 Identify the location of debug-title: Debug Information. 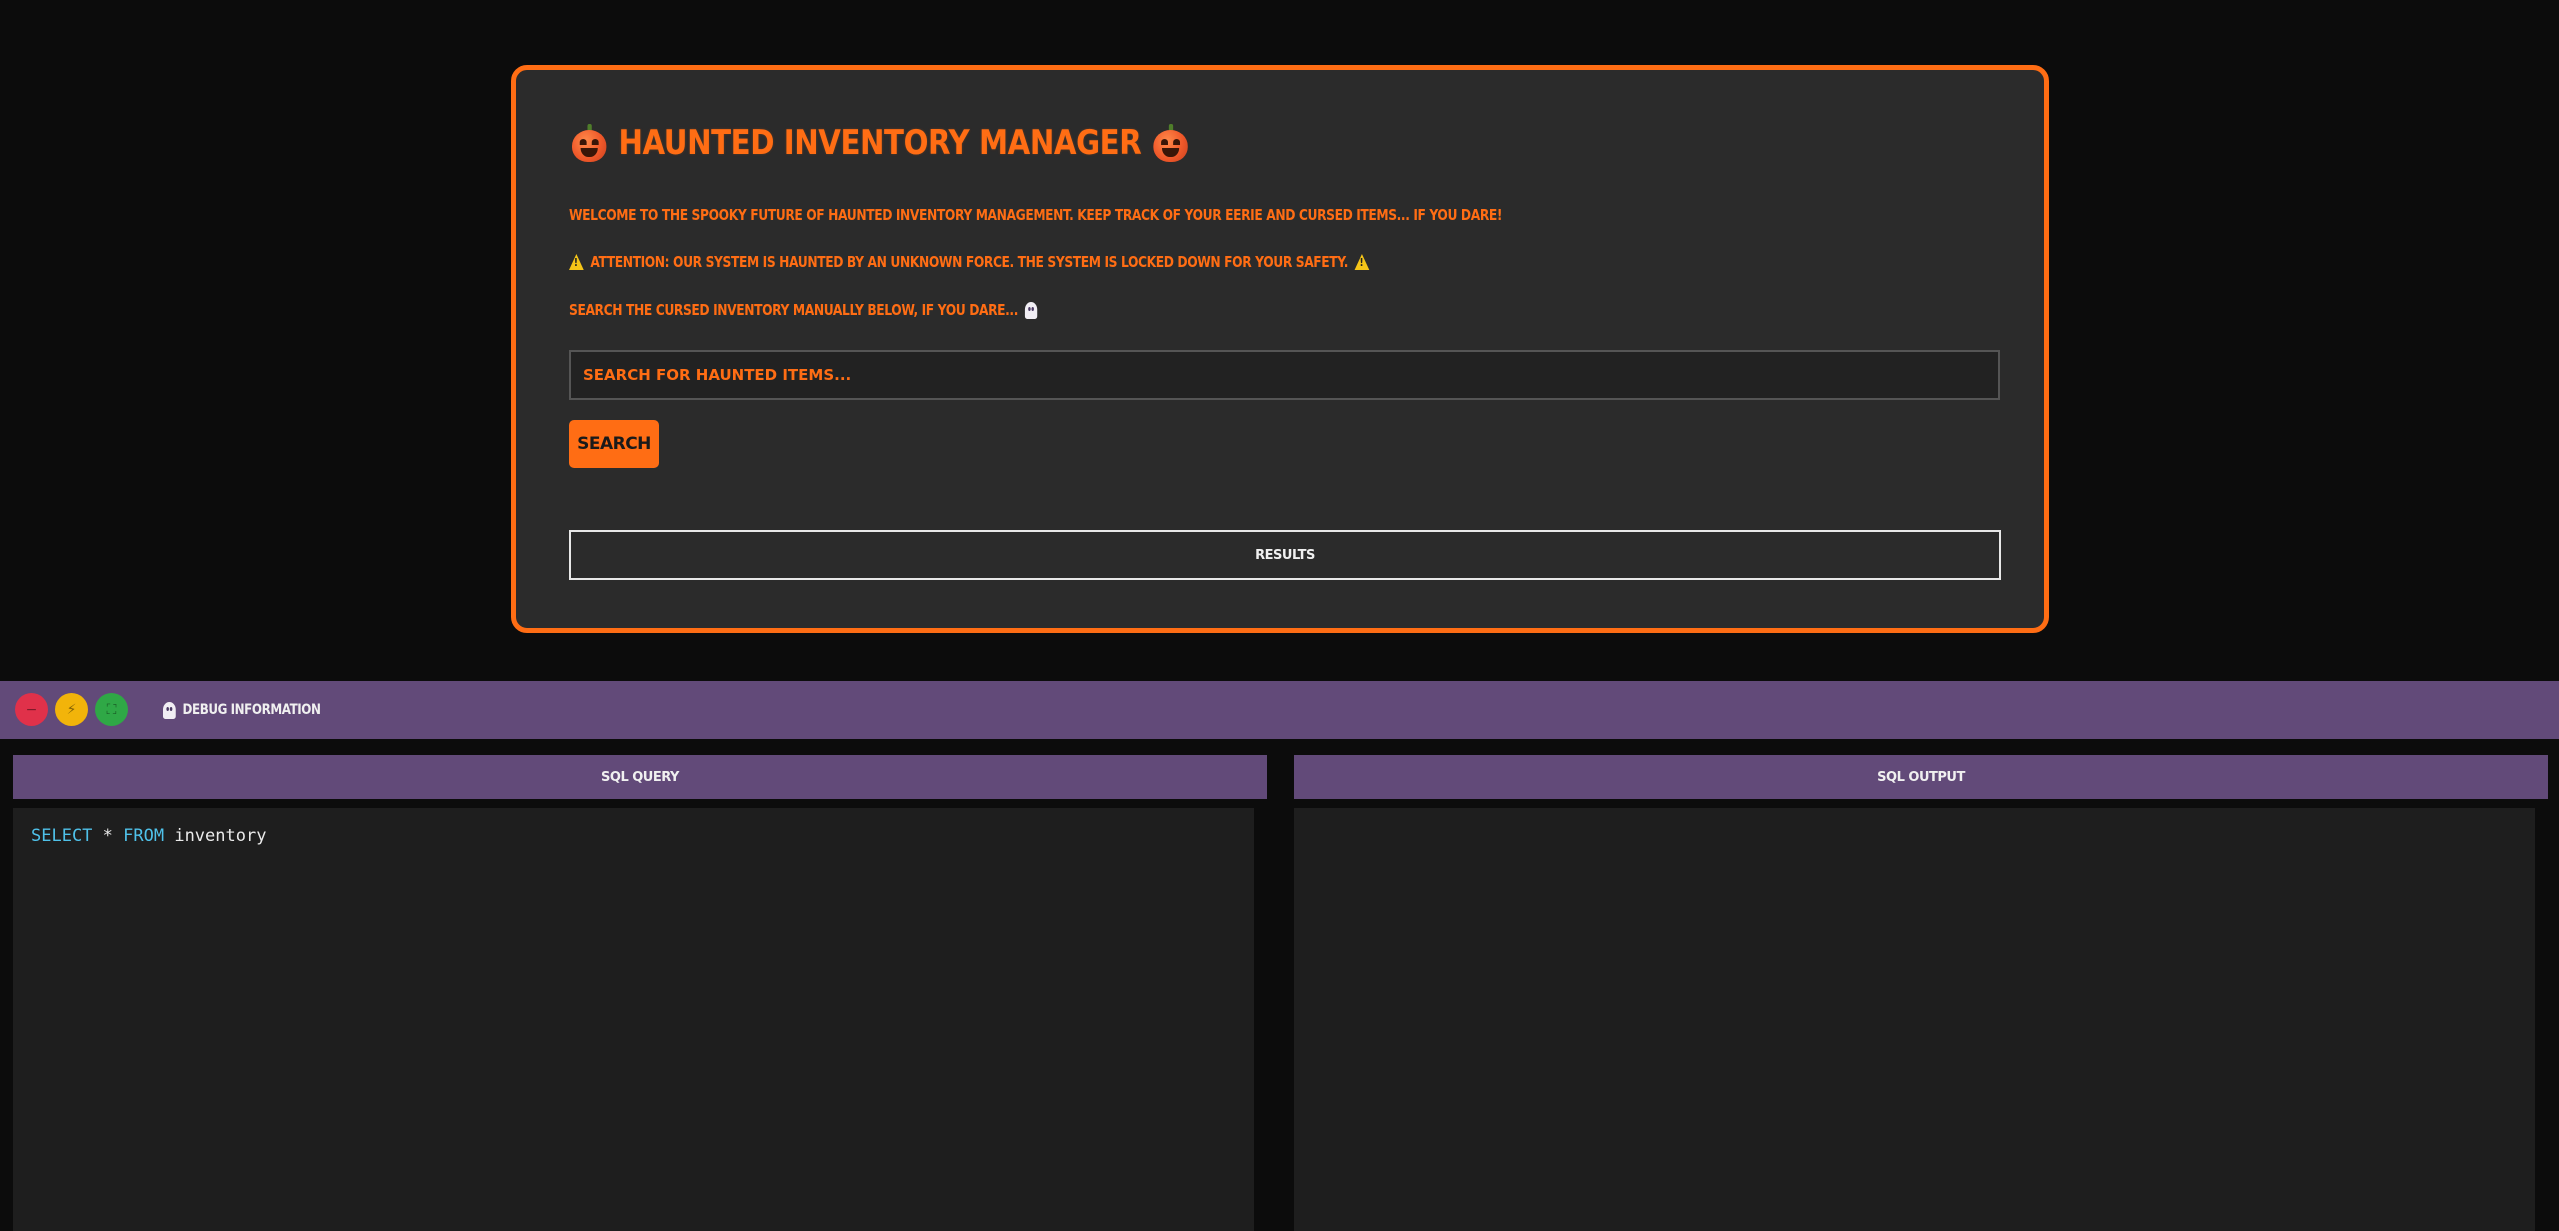
(242, 710).